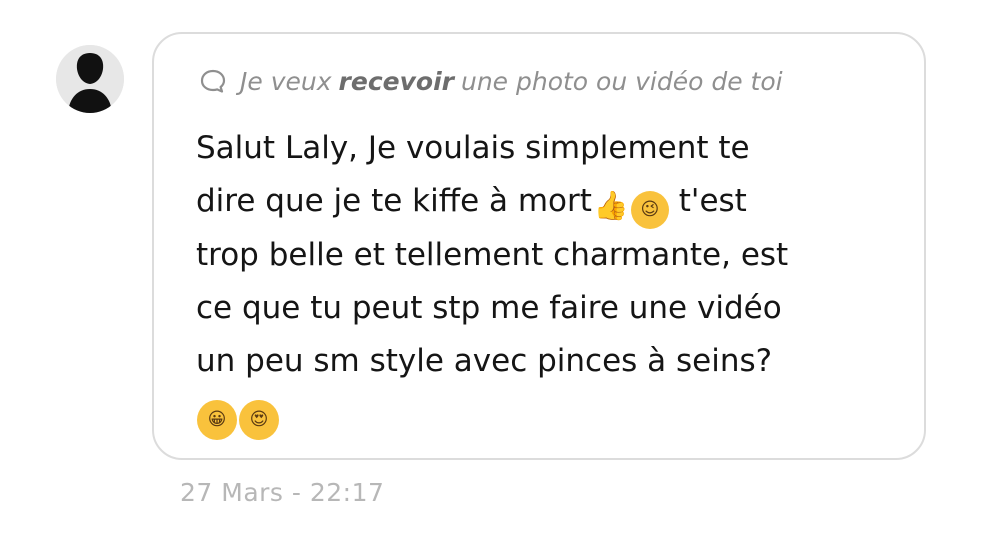 Image resolution: width=1007 pixels, height=545 pixels. Describe the element at coordinates (396, 81) in the screenshot. I see `request-emphasis: recevoir` at that location.